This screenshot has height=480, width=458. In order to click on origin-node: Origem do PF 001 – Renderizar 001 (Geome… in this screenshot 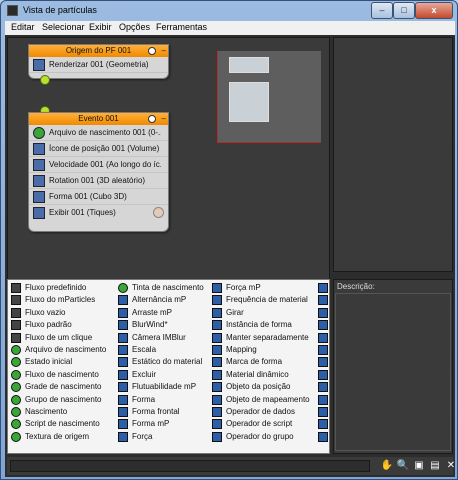, I will do `click(98, 61)`.